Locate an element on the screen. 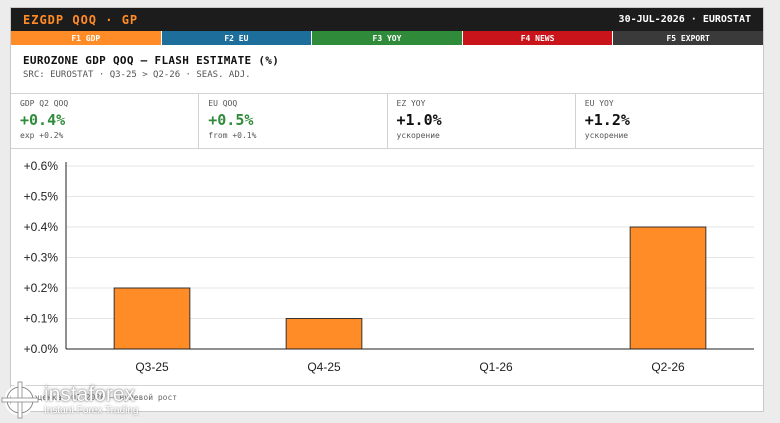 The height and width of the screenshot is (423, 780). stat-ez-yoy: EZ YOY +1.0% ускорение is located at coordinates (482, 121).